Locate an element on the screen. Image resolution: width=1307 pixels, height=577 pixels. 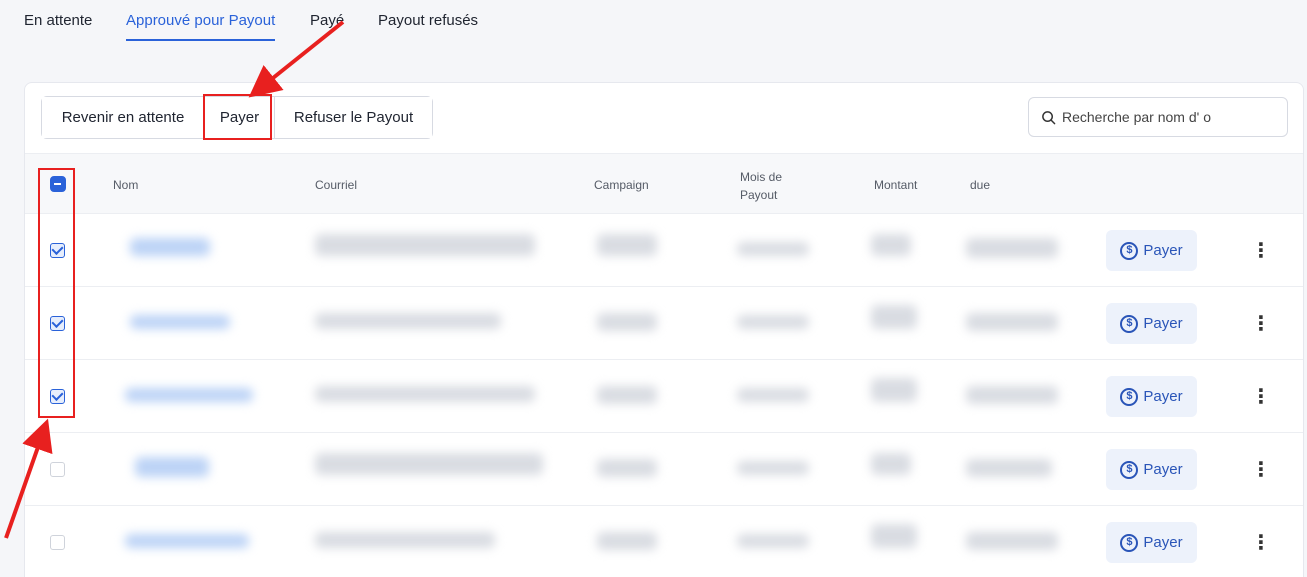
tab-en-attente: En attente is located at coordinates (58, 25).